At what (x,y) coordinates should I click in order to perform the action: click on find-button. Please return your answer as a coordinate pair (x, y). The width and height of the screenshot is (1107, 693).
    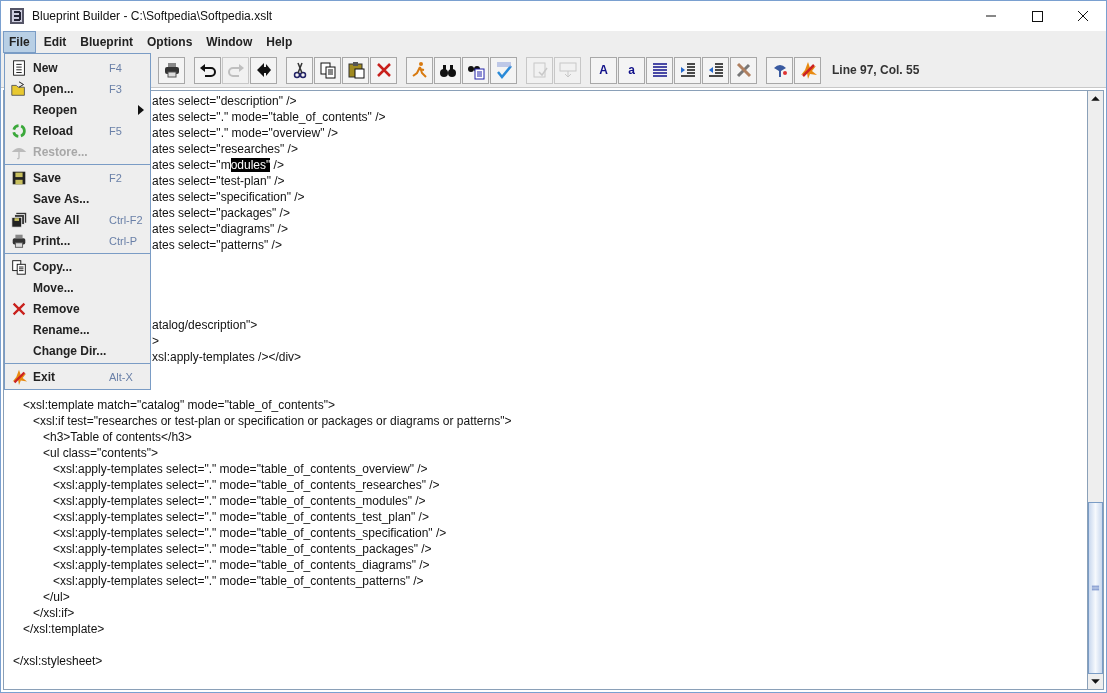
    Looking at the image, I should click on (447, 70).